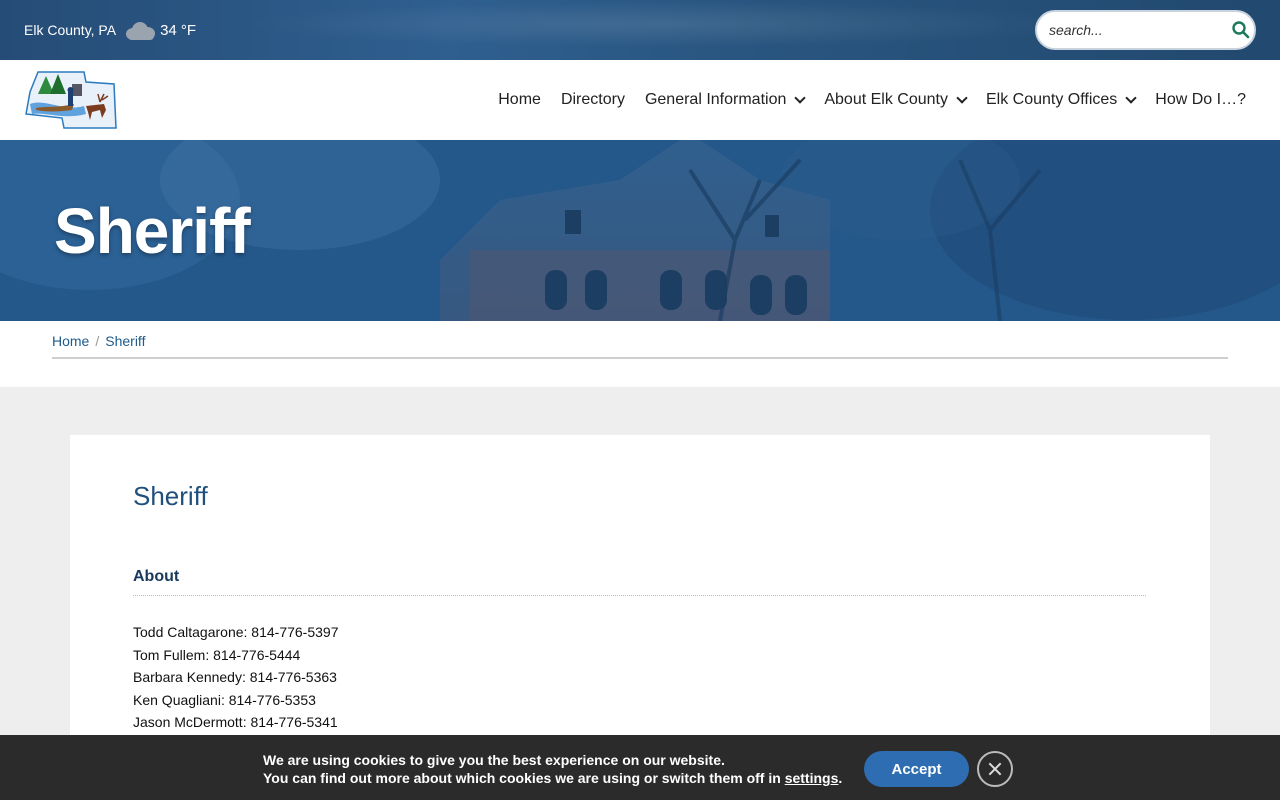  Describe the element at coordinates (71, 100) in the screenshot. I see `elk-county-logo` at that location.